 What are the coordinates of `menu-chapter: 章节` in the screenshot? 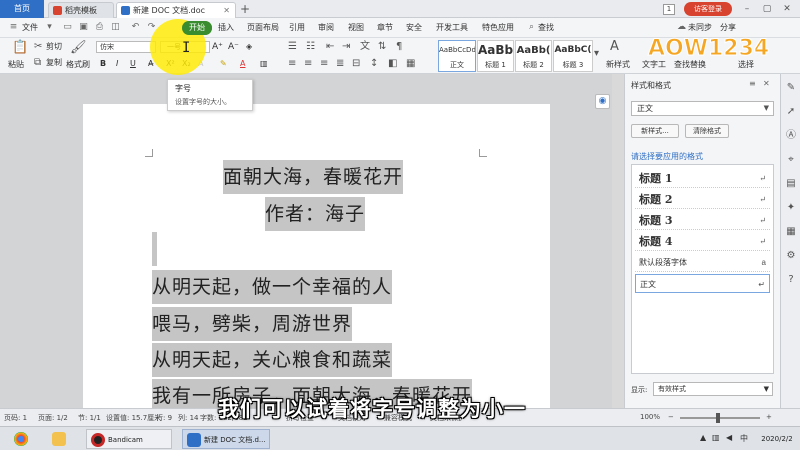 It's located at (385, 28).